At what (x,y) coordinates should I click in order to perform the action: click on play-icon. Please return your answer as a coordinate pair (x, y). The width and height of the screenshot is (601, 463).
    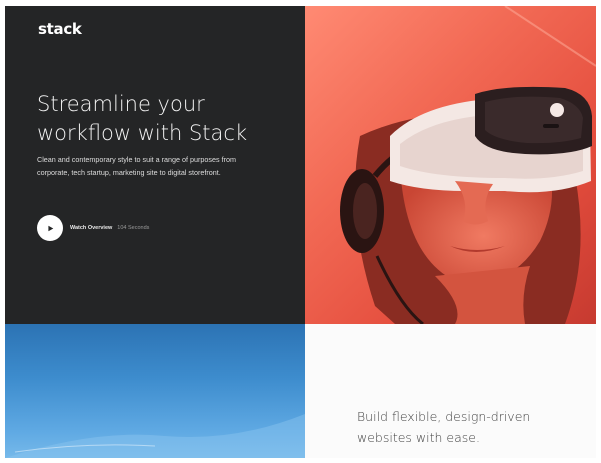
    Looking at the image, I should click on (50, 228).